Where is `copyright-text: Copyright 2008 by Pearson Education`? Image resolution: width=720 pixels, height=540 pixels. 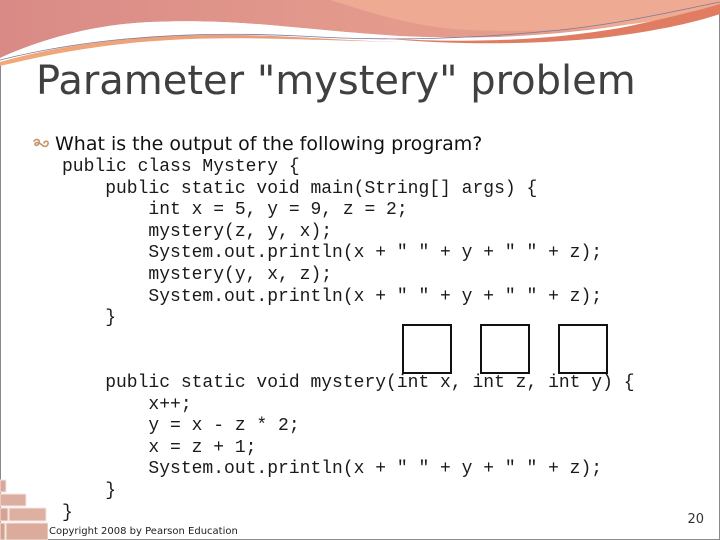
copyright-text: Copyright 2008 by Pearson Education is located at coordinates (143, 531).